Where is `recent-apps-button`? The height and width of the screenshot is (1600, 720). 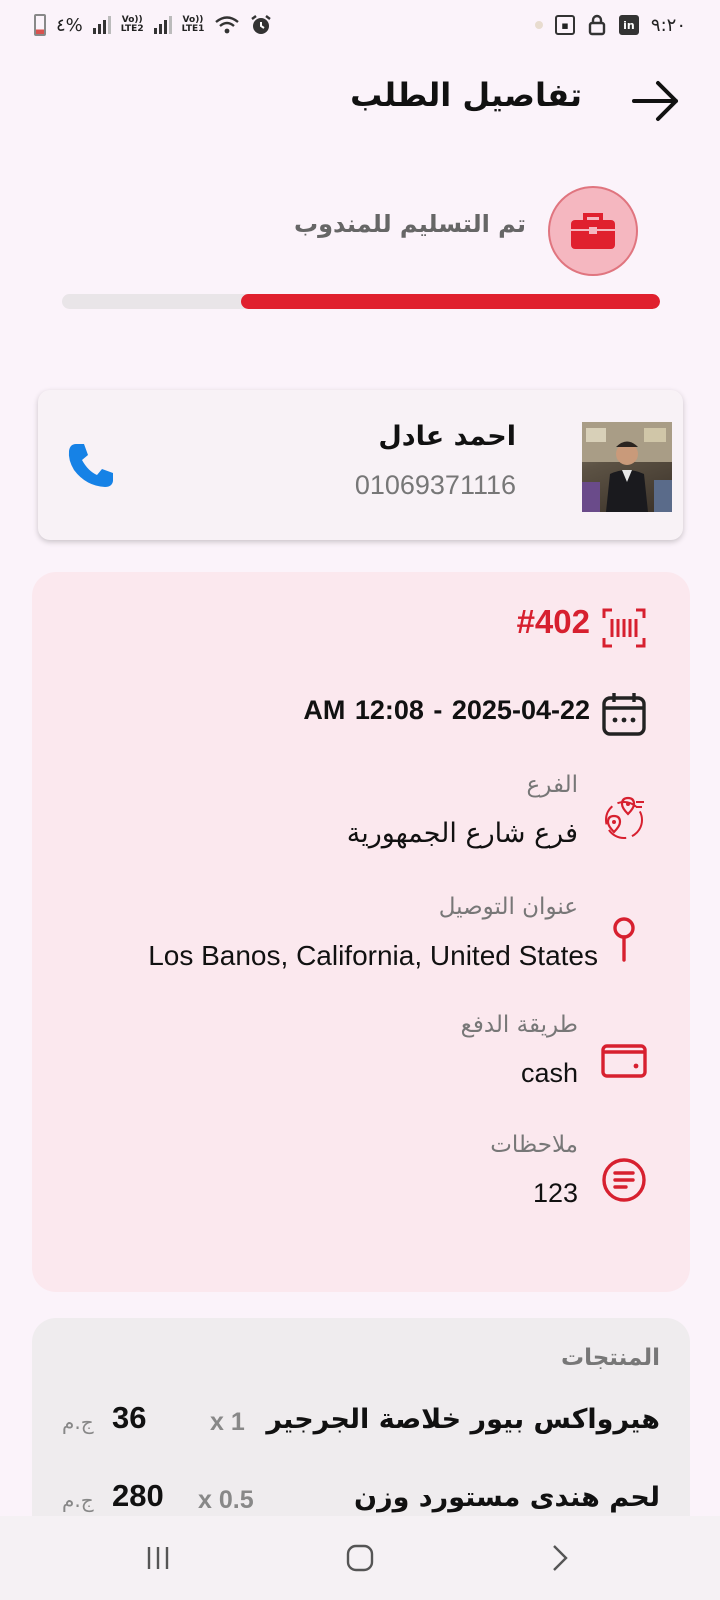 recent-apps-button is located at coordinates (158, 1558).